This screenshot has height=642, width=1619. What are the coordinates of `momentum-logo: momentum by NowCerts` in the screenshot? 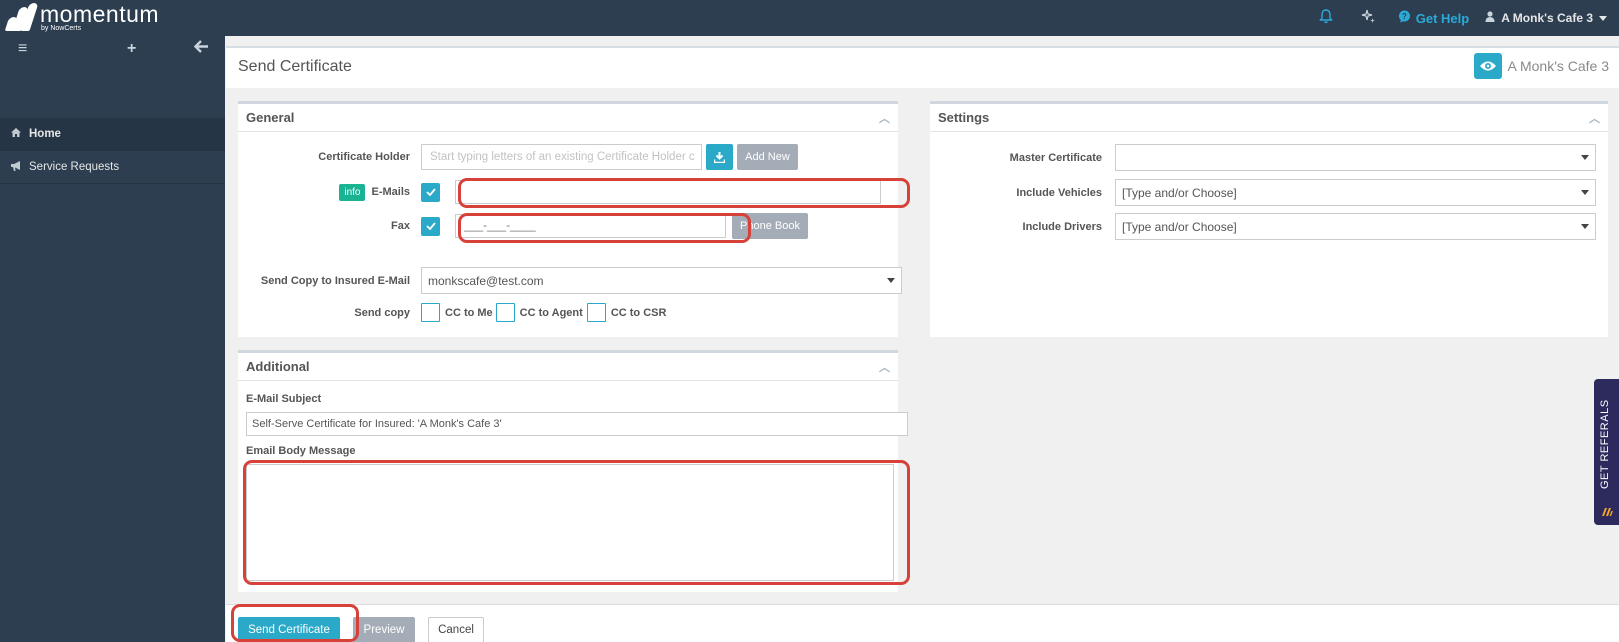 It's located at (81, 18).